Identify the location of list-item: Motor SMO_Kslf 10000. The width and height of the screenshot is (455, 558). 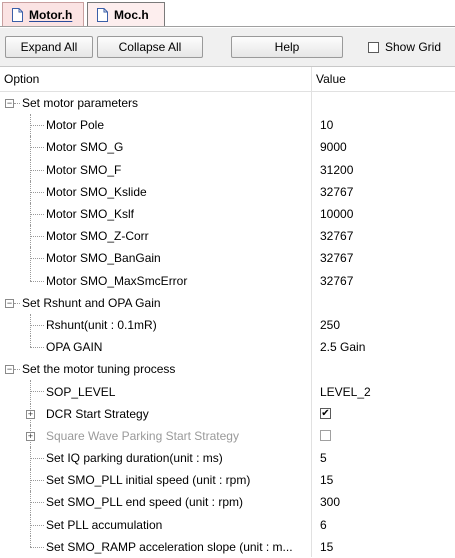
(227, 213).